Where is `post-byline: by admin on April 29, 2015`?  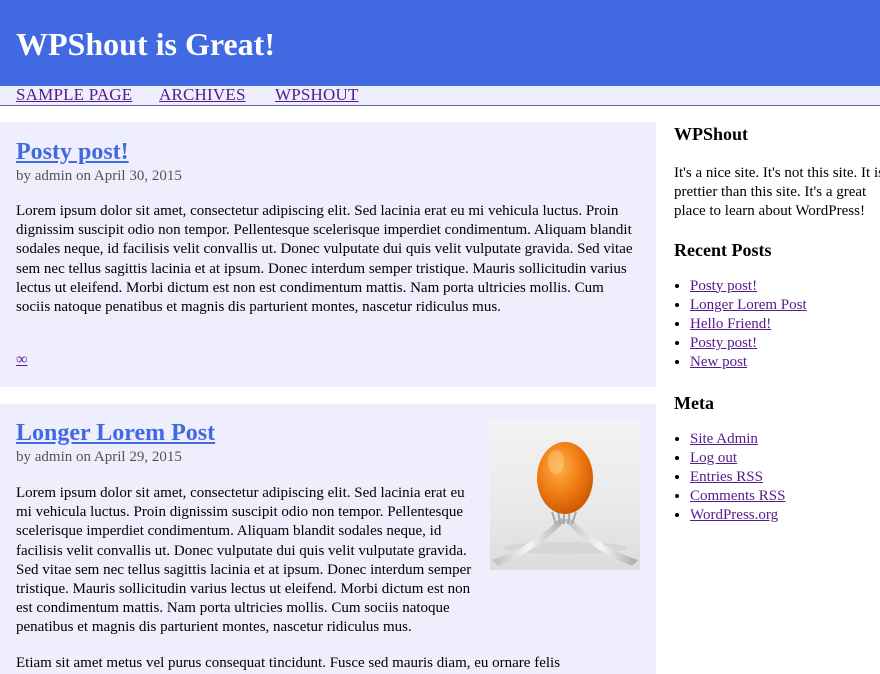 post-byline: by admin on April 29, 2015 is located at coordinates (99, 457).